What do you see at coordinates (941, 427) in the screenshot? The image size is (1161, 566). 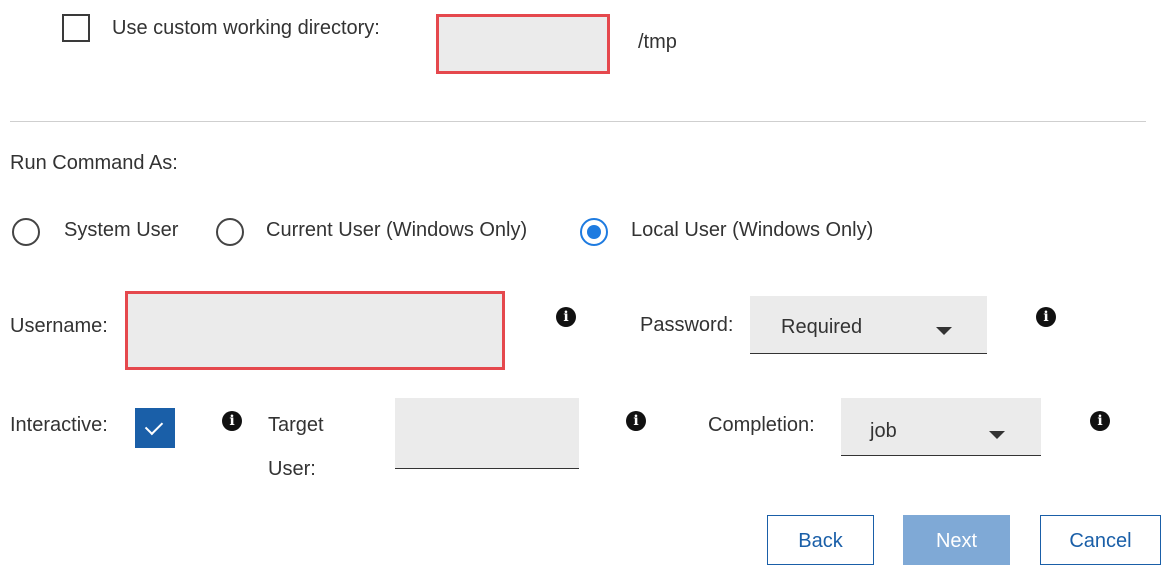 I see `completion-dropdown: job` at bounding box center [941, 427].